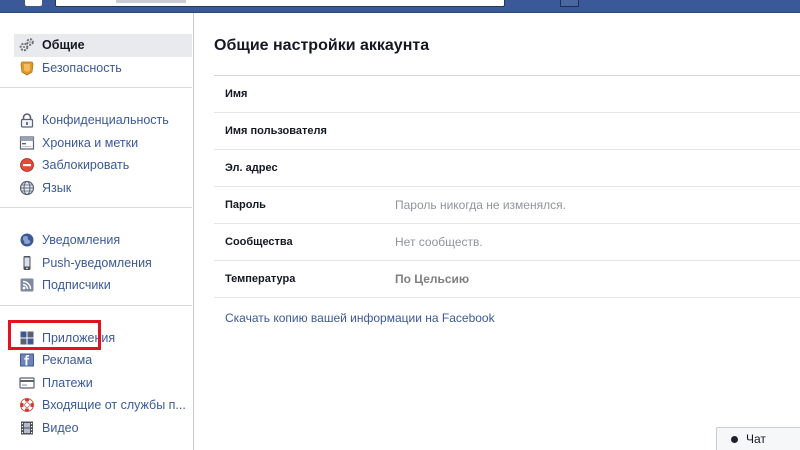 Image resolution: width=800 pixels, height=450 pixels. Describe the element at coordinates (97, 262) in the screenshot. I see `sidebar-item-label: Push-уведомления` at that location.